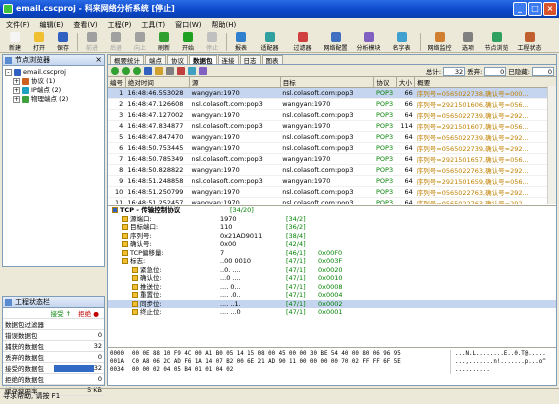 The width and height of the screenshot is (559, 404). I want to click on toolbar-button-7: 开始, so click(188, 41).